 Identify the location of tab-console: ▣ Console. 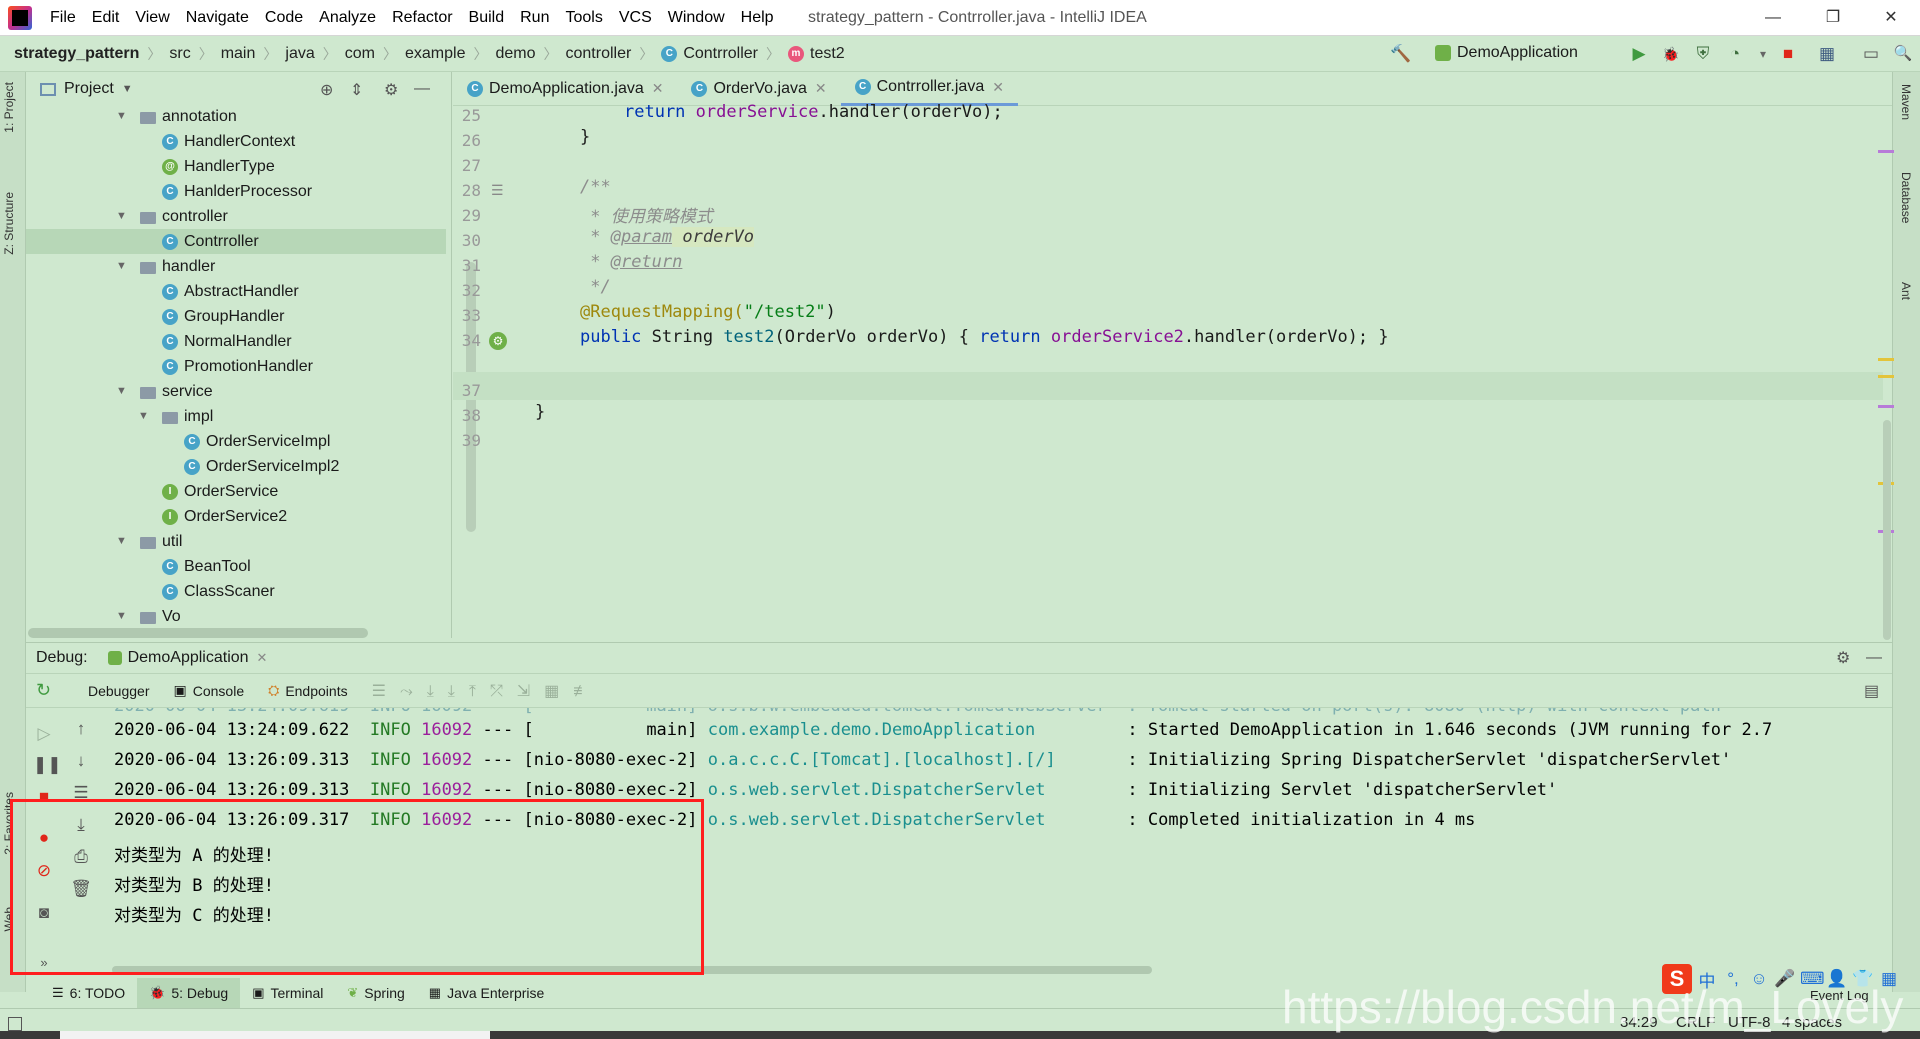
(209, 691).